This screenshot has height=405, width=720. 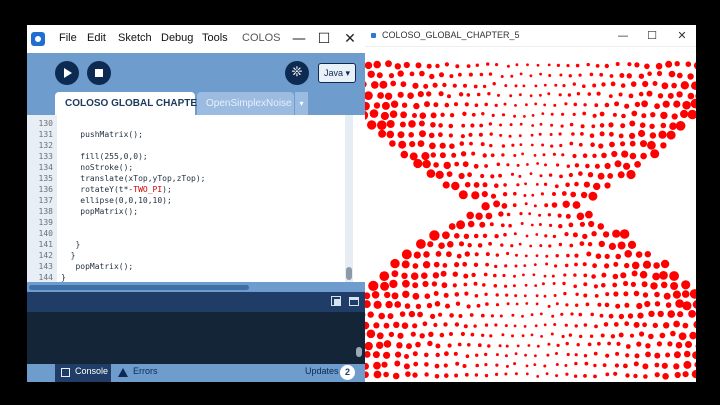 What do you see at coordinates (297, 73) in the screenshot?
I see `debug-icon: ❊` at bounding box center [297, 73].